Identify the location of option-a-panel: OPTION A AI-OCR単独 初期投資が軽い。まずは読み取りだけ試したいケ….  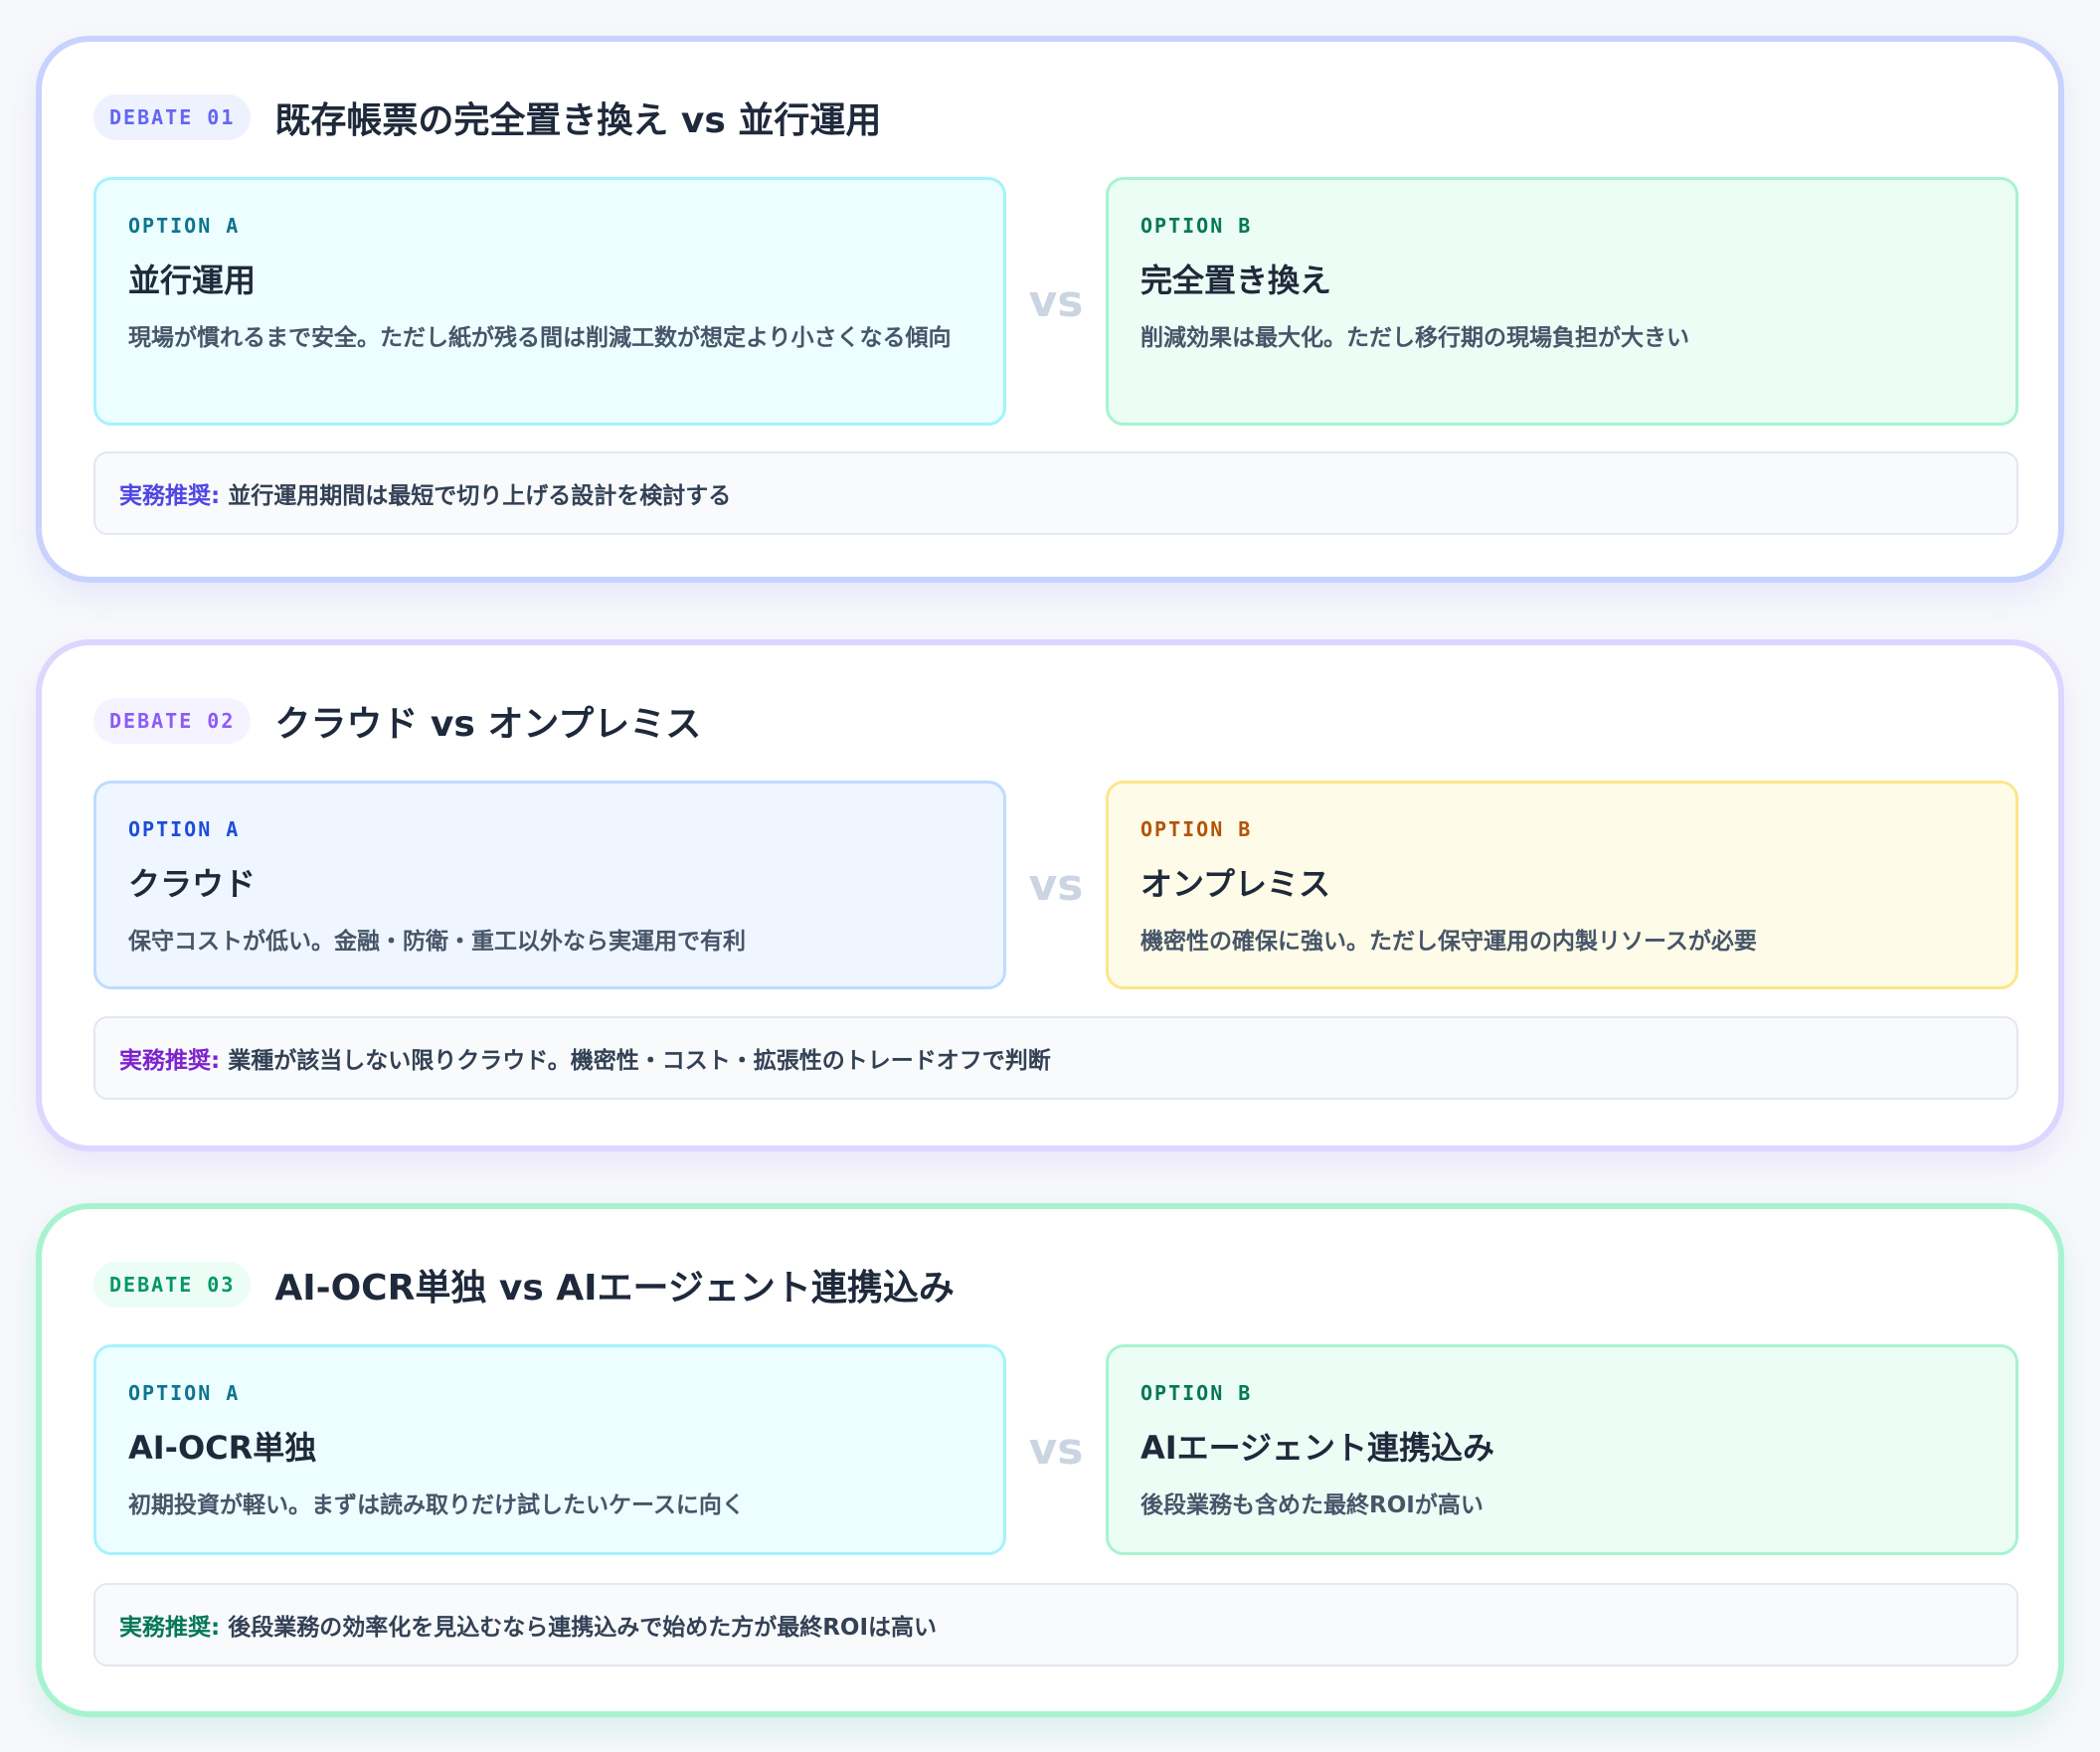
(549, 1449).